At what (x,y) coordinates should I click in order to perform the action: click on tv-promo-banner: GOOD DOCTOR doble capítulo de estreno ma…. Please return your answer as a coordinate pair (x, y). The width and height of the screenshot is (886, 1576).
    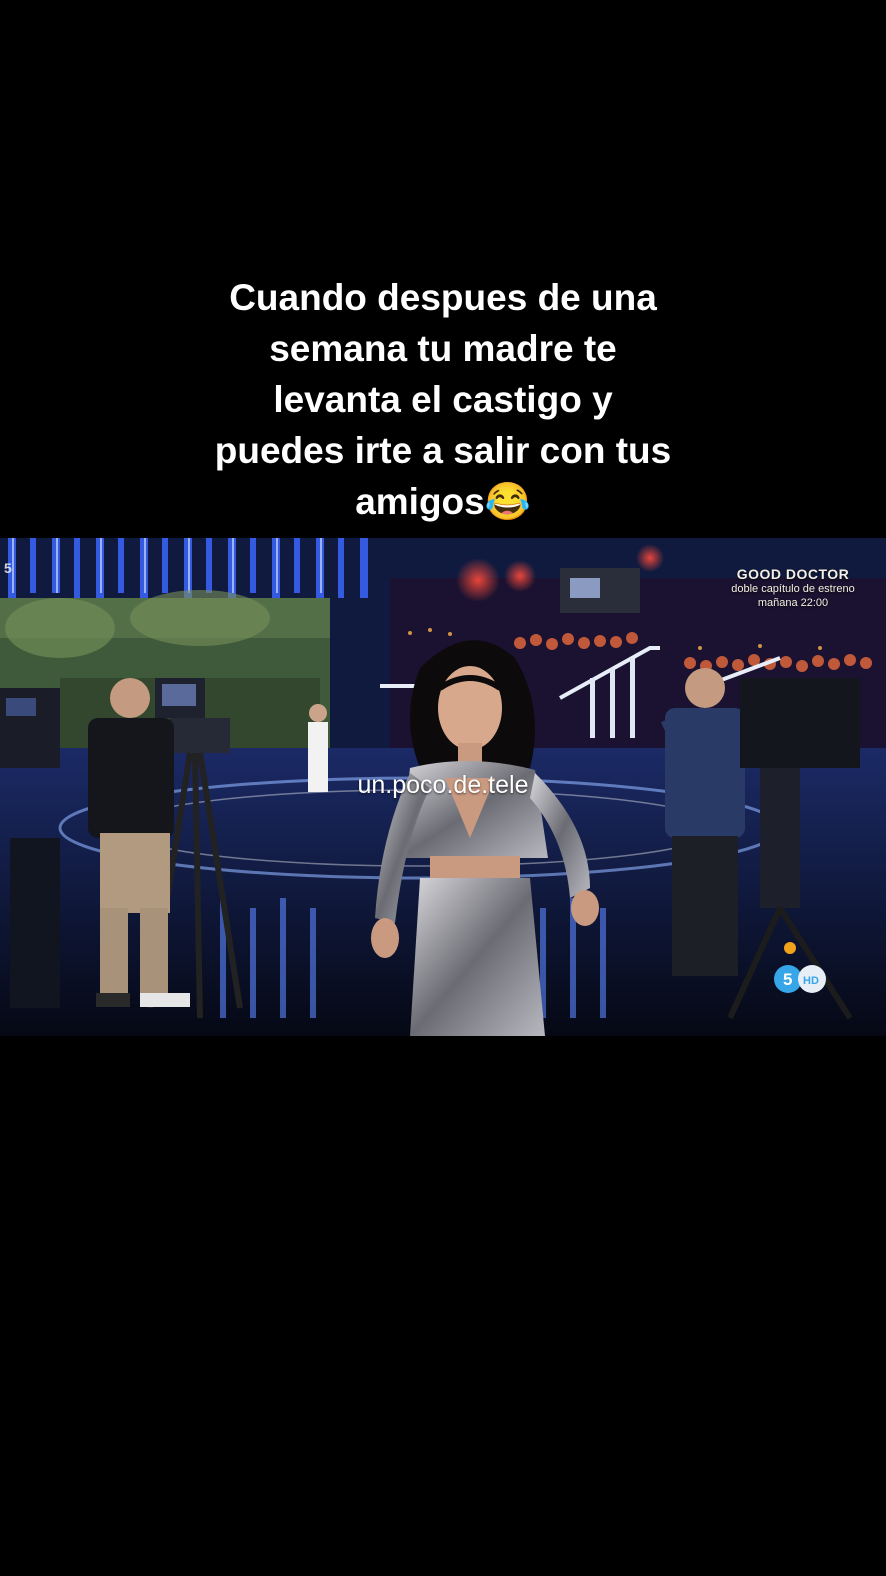
    Looking at the image, I should click on (793, 588).